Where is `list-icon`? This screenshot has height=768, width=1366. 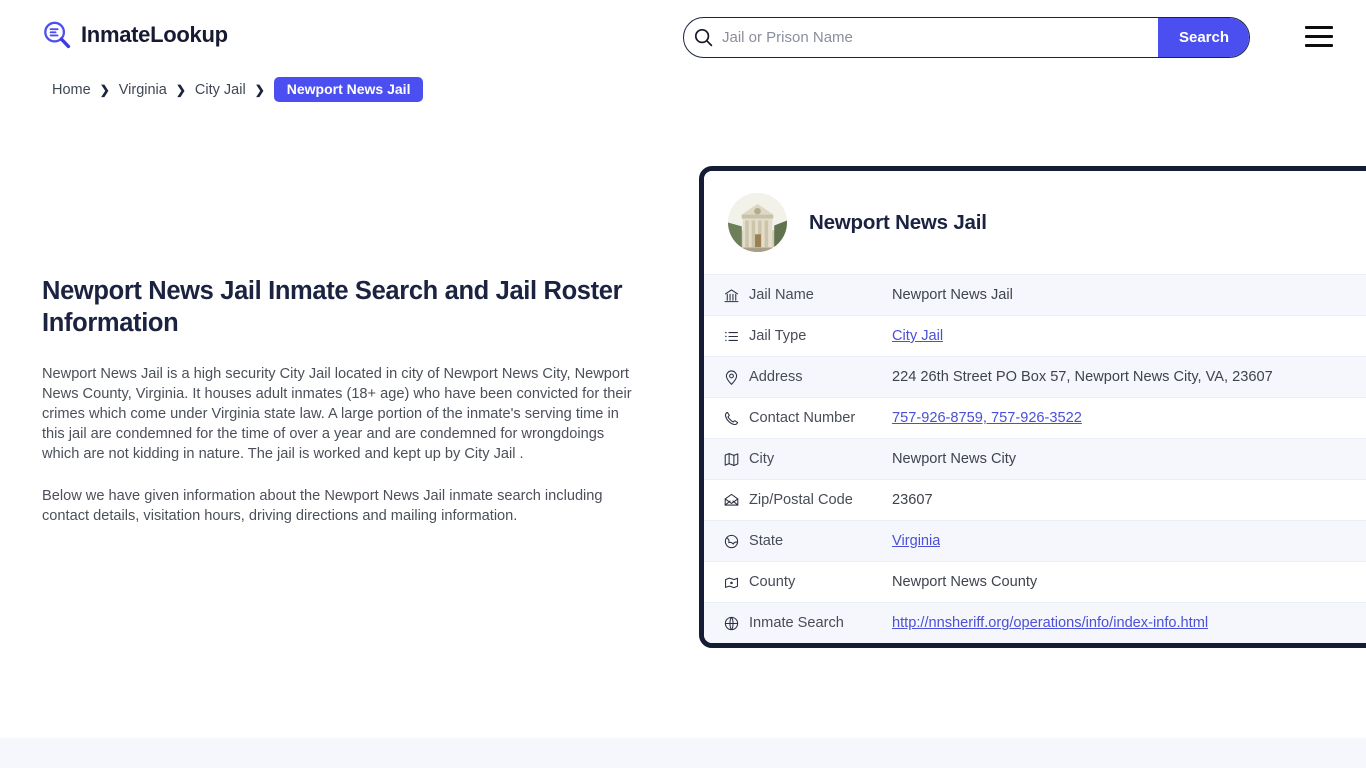 list-icon is located at coordinates (736, 336).